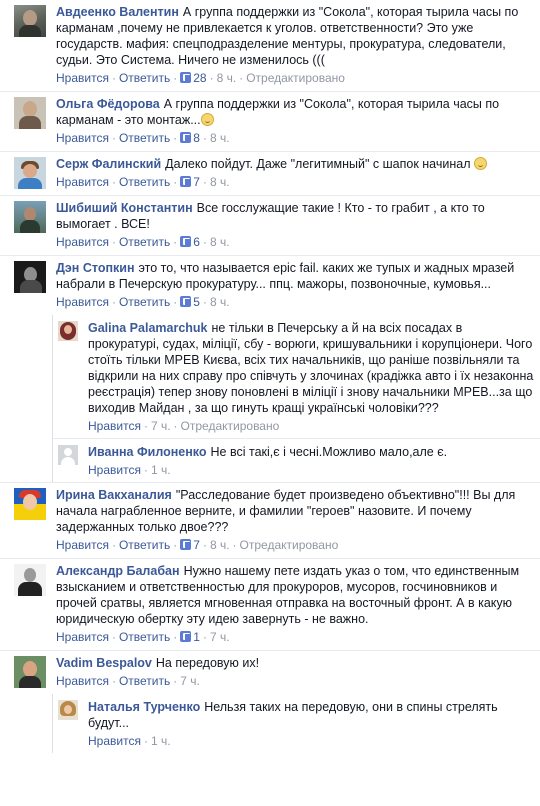 This screenshot has height=806, width=540. Describe the element at coordinates (104, 663) in the screenshot. I see `comment-author: Vadim Bespalov` at that location.